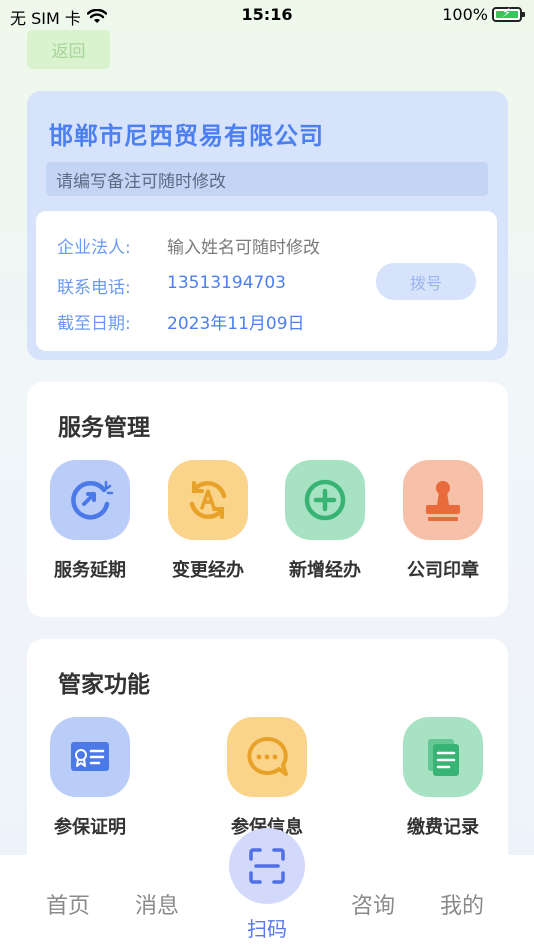 Image resolution: width=534 pixels, height=950 pixels. I want to click on service-extend-item: 服务延期, so click(90, 521).